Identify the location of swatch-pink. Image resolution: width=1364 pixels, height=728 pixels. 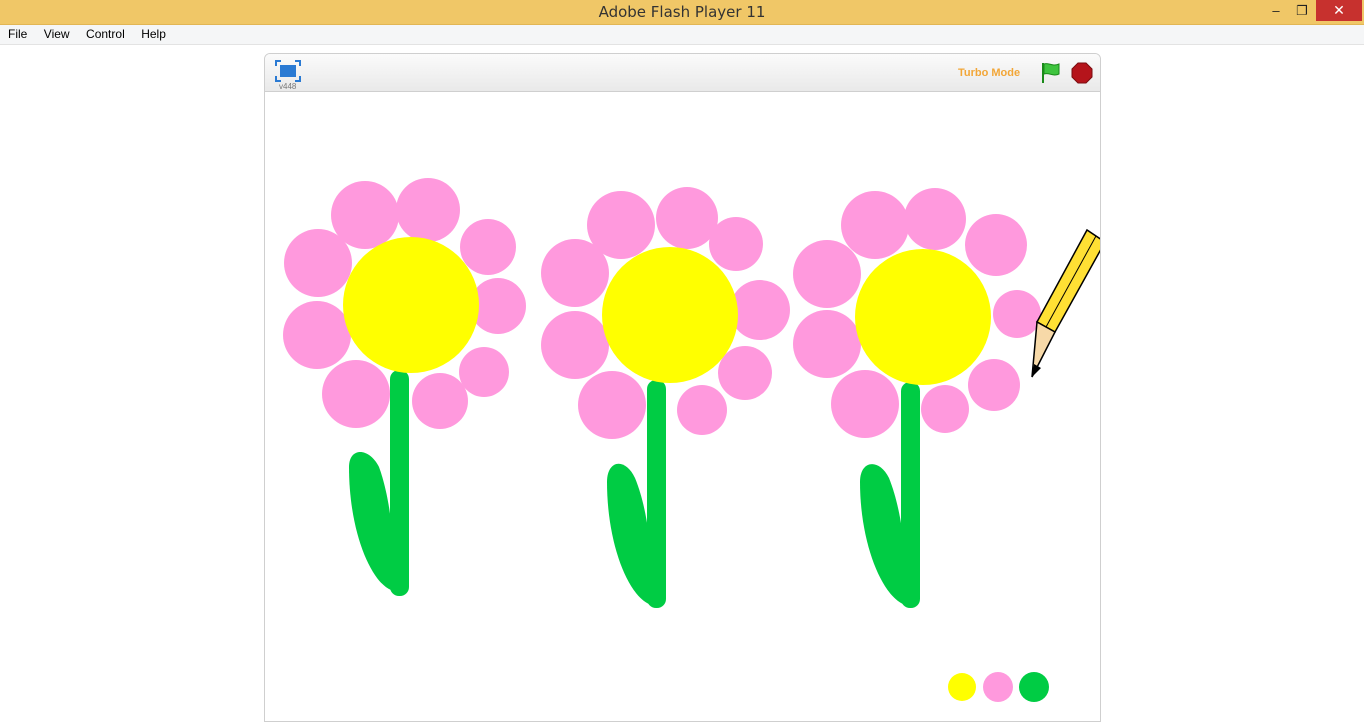
(998, 687).